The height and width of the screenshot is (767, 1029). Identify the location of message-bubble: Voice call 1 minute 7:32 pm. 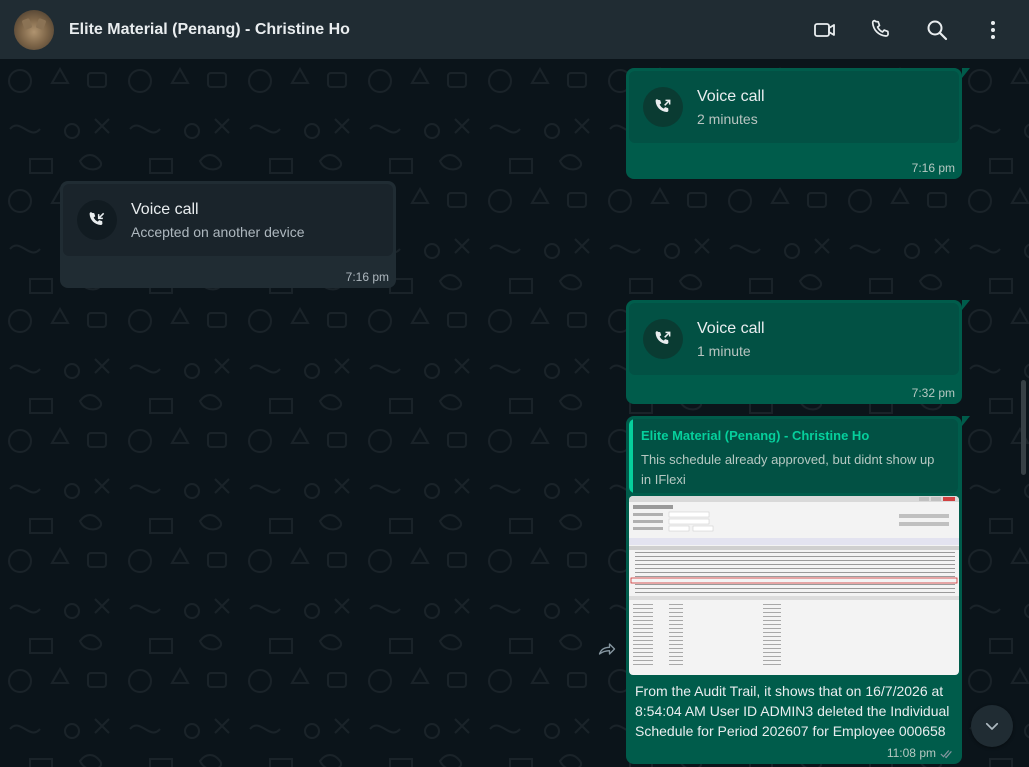
(798, 352).